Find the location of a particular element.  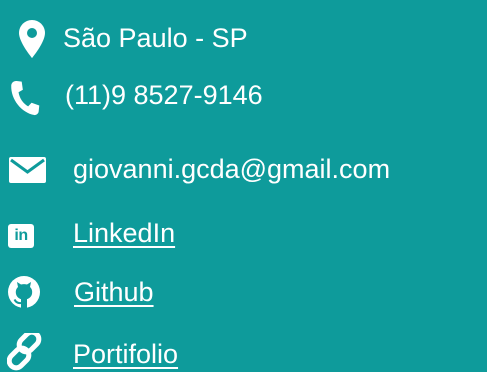

phone-icon is located at coordinates (25, 98).